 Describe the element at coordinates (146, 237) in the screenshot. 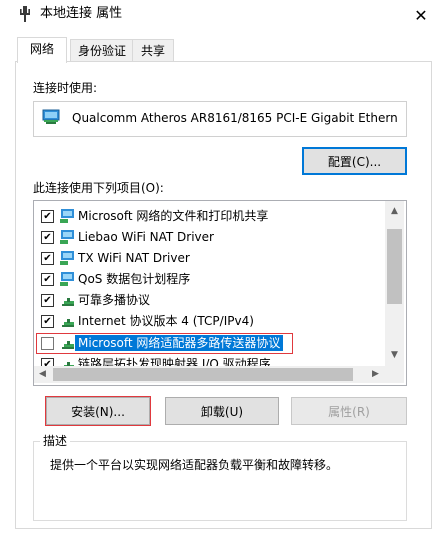

I see `item-label: Liebao WiFi NAT Driver` at that location.